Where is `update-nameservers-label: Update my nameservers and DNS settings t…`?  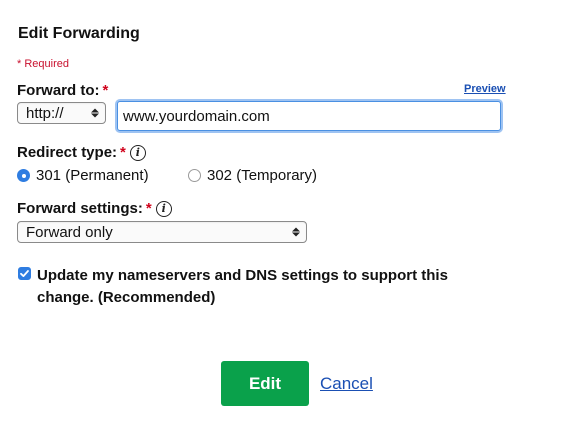
update-nameservers-label: Update my nameservers and DNS settings t… is located at coordinates (242, 286).